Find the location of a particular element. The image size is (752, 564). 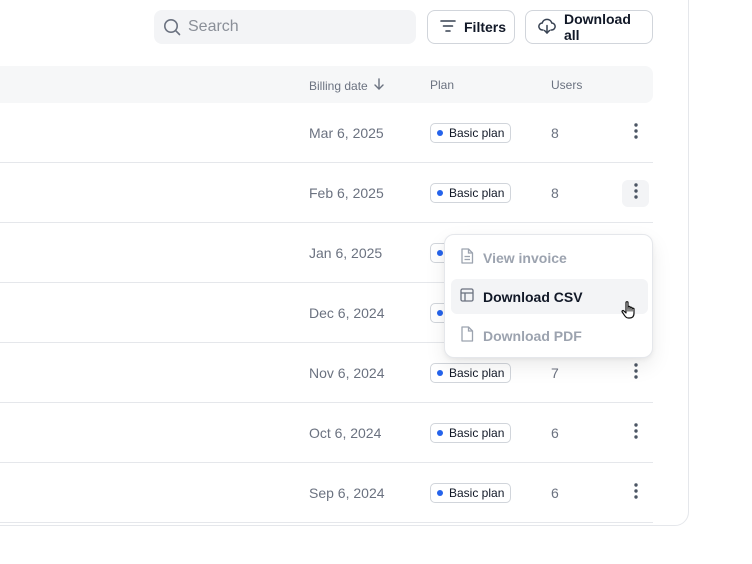

menu-item-download-csv: Download CSV is located at coordinates (549, 296).